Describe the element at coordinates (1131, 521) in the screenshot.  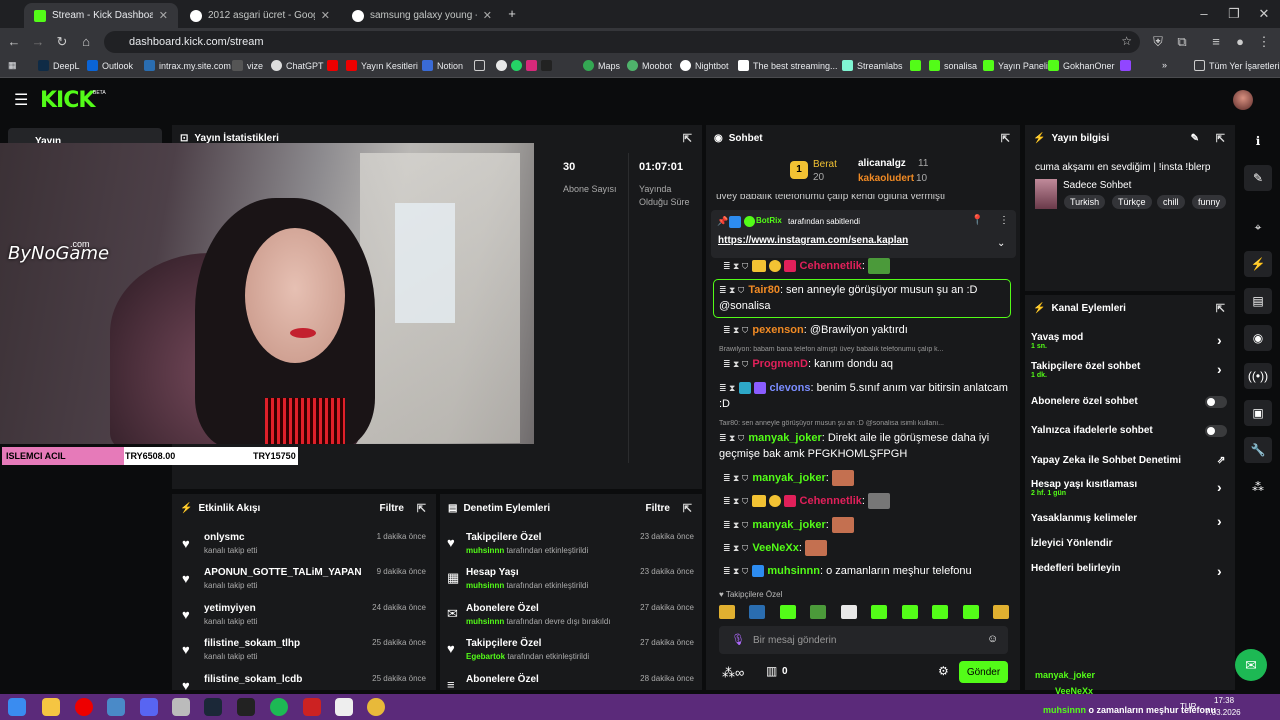
I see `action-banned-words: Yasaklanmış kelimeler ›` at that location.